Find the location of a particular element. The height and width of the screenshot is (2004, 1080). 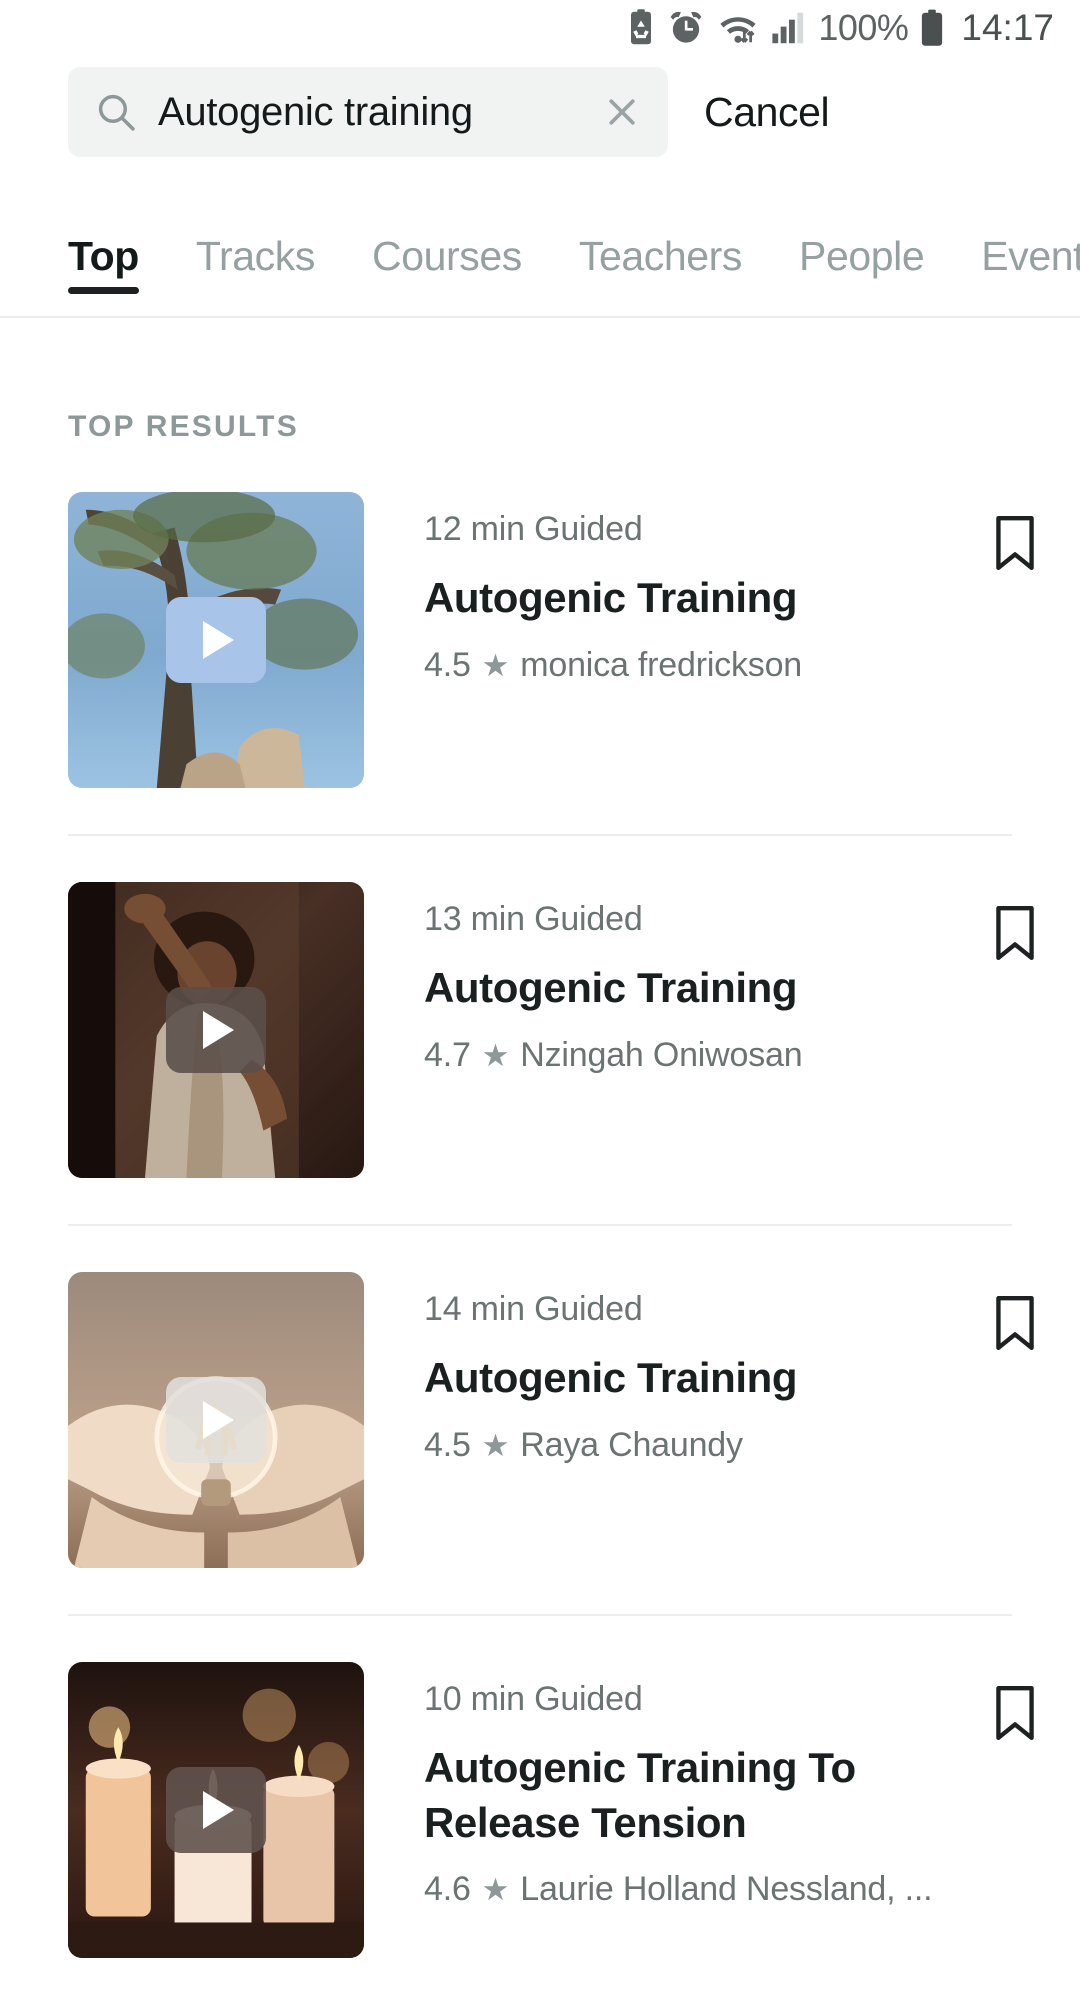

search-icon is located at coordinates (116, 112).